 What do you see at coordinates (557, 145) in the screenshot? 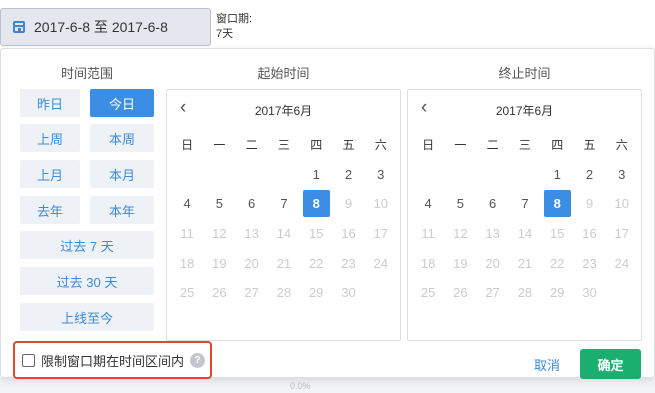
I see `weekday-label: 四` at bounding box center [557, 145].